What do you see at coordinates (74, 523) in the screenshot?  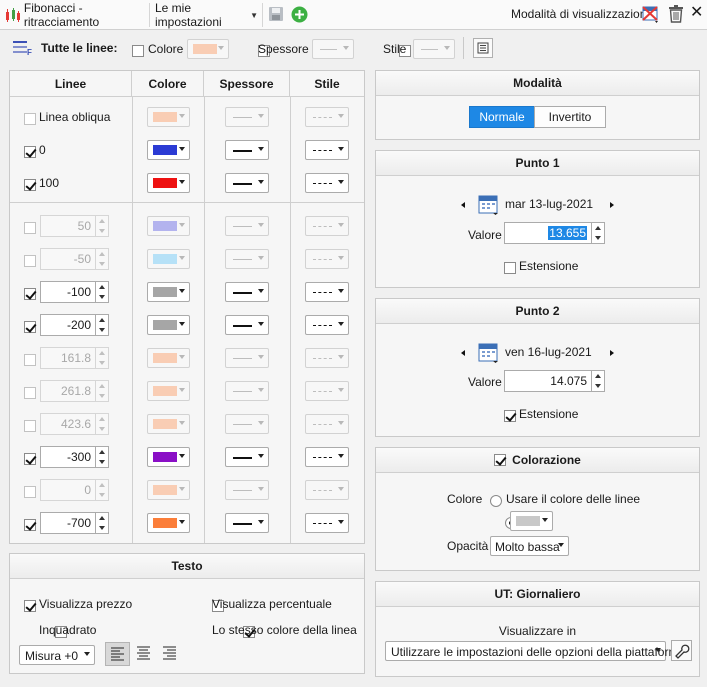 I see `level-value-input: -700` at bounding box center [74, 523].